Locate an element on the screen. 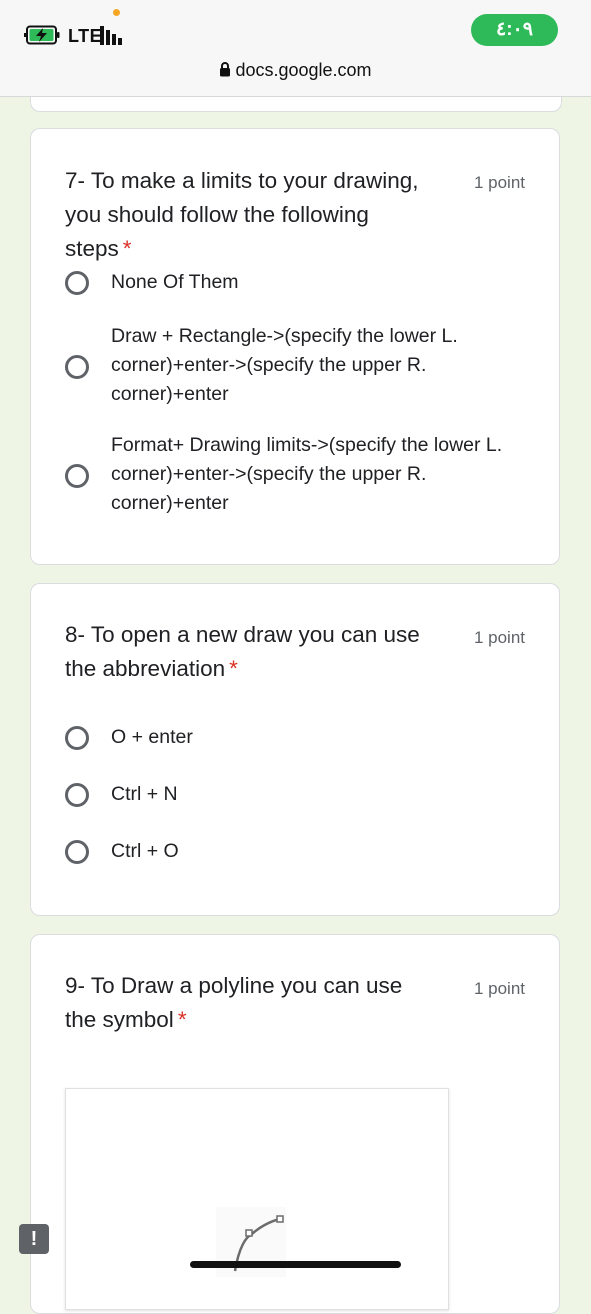 The width and height of the screenshot is (591, 1314). home-indicator is located at coordinates (295, 1264).